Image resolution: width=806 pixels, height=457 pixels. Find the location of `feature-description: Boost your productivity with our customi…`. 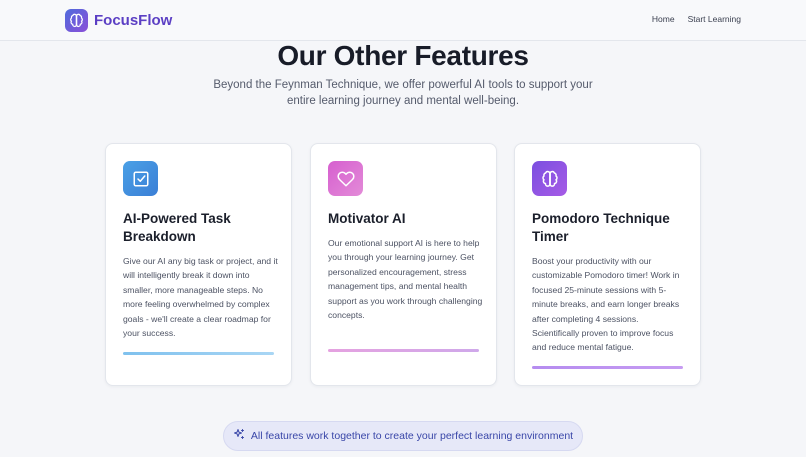

feature-description: Boost your productivity with our customi… is located at coordinates (606, 304).